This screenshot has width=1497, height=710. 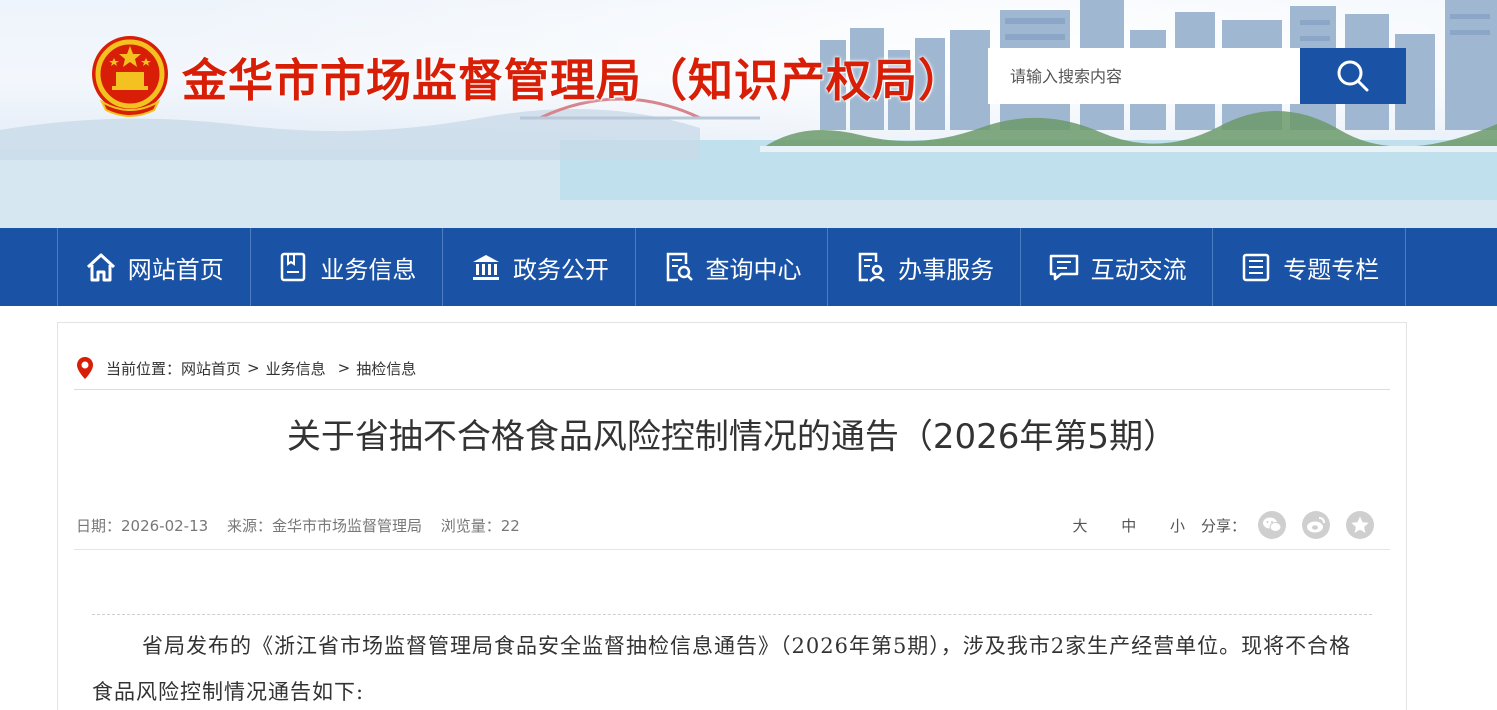 I want to click on breadcrumb-link-inspection-info: 抽检信息, so click(x=386, y=368).